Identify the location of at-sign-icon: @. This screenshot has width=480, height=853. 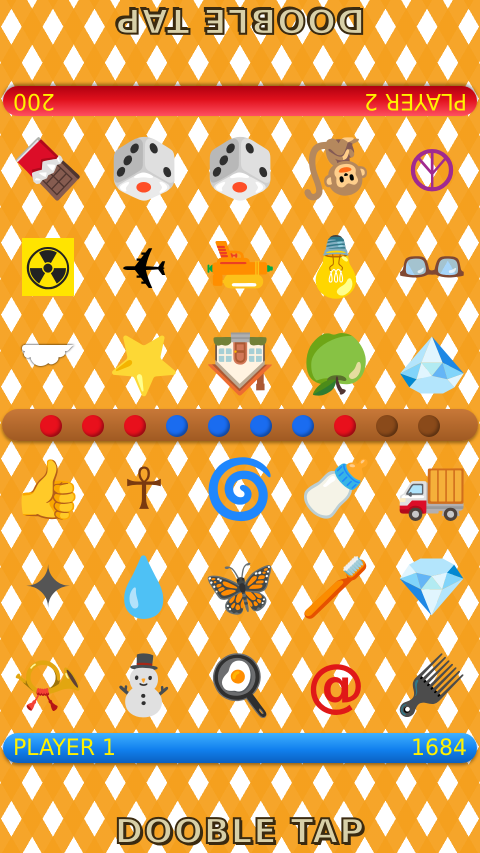
(336, 685).